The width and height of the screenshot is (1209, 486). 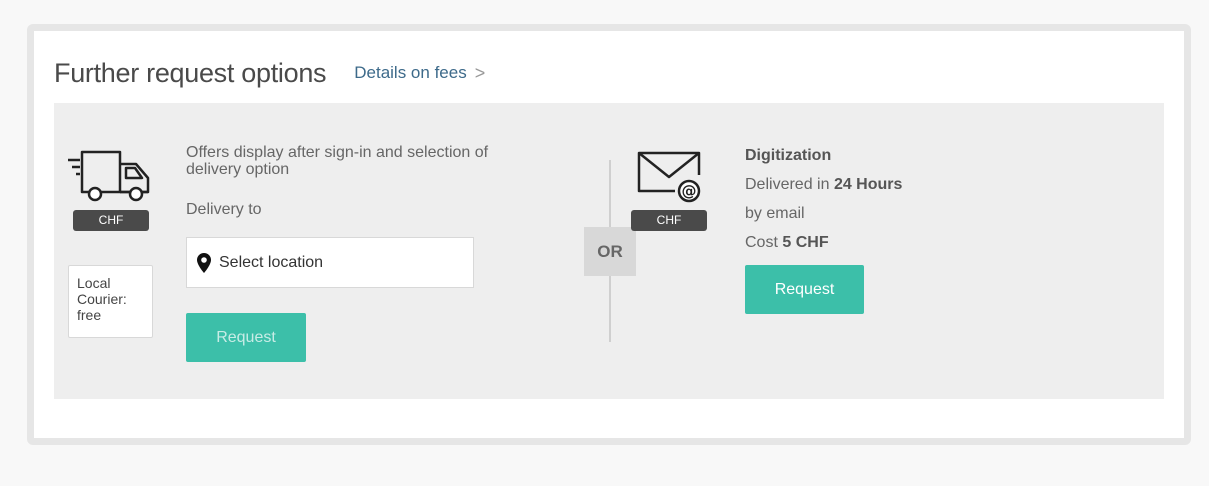 I want to click on delivery-time-line: Delivered in 24 Hours, so click(x=823, y=184).